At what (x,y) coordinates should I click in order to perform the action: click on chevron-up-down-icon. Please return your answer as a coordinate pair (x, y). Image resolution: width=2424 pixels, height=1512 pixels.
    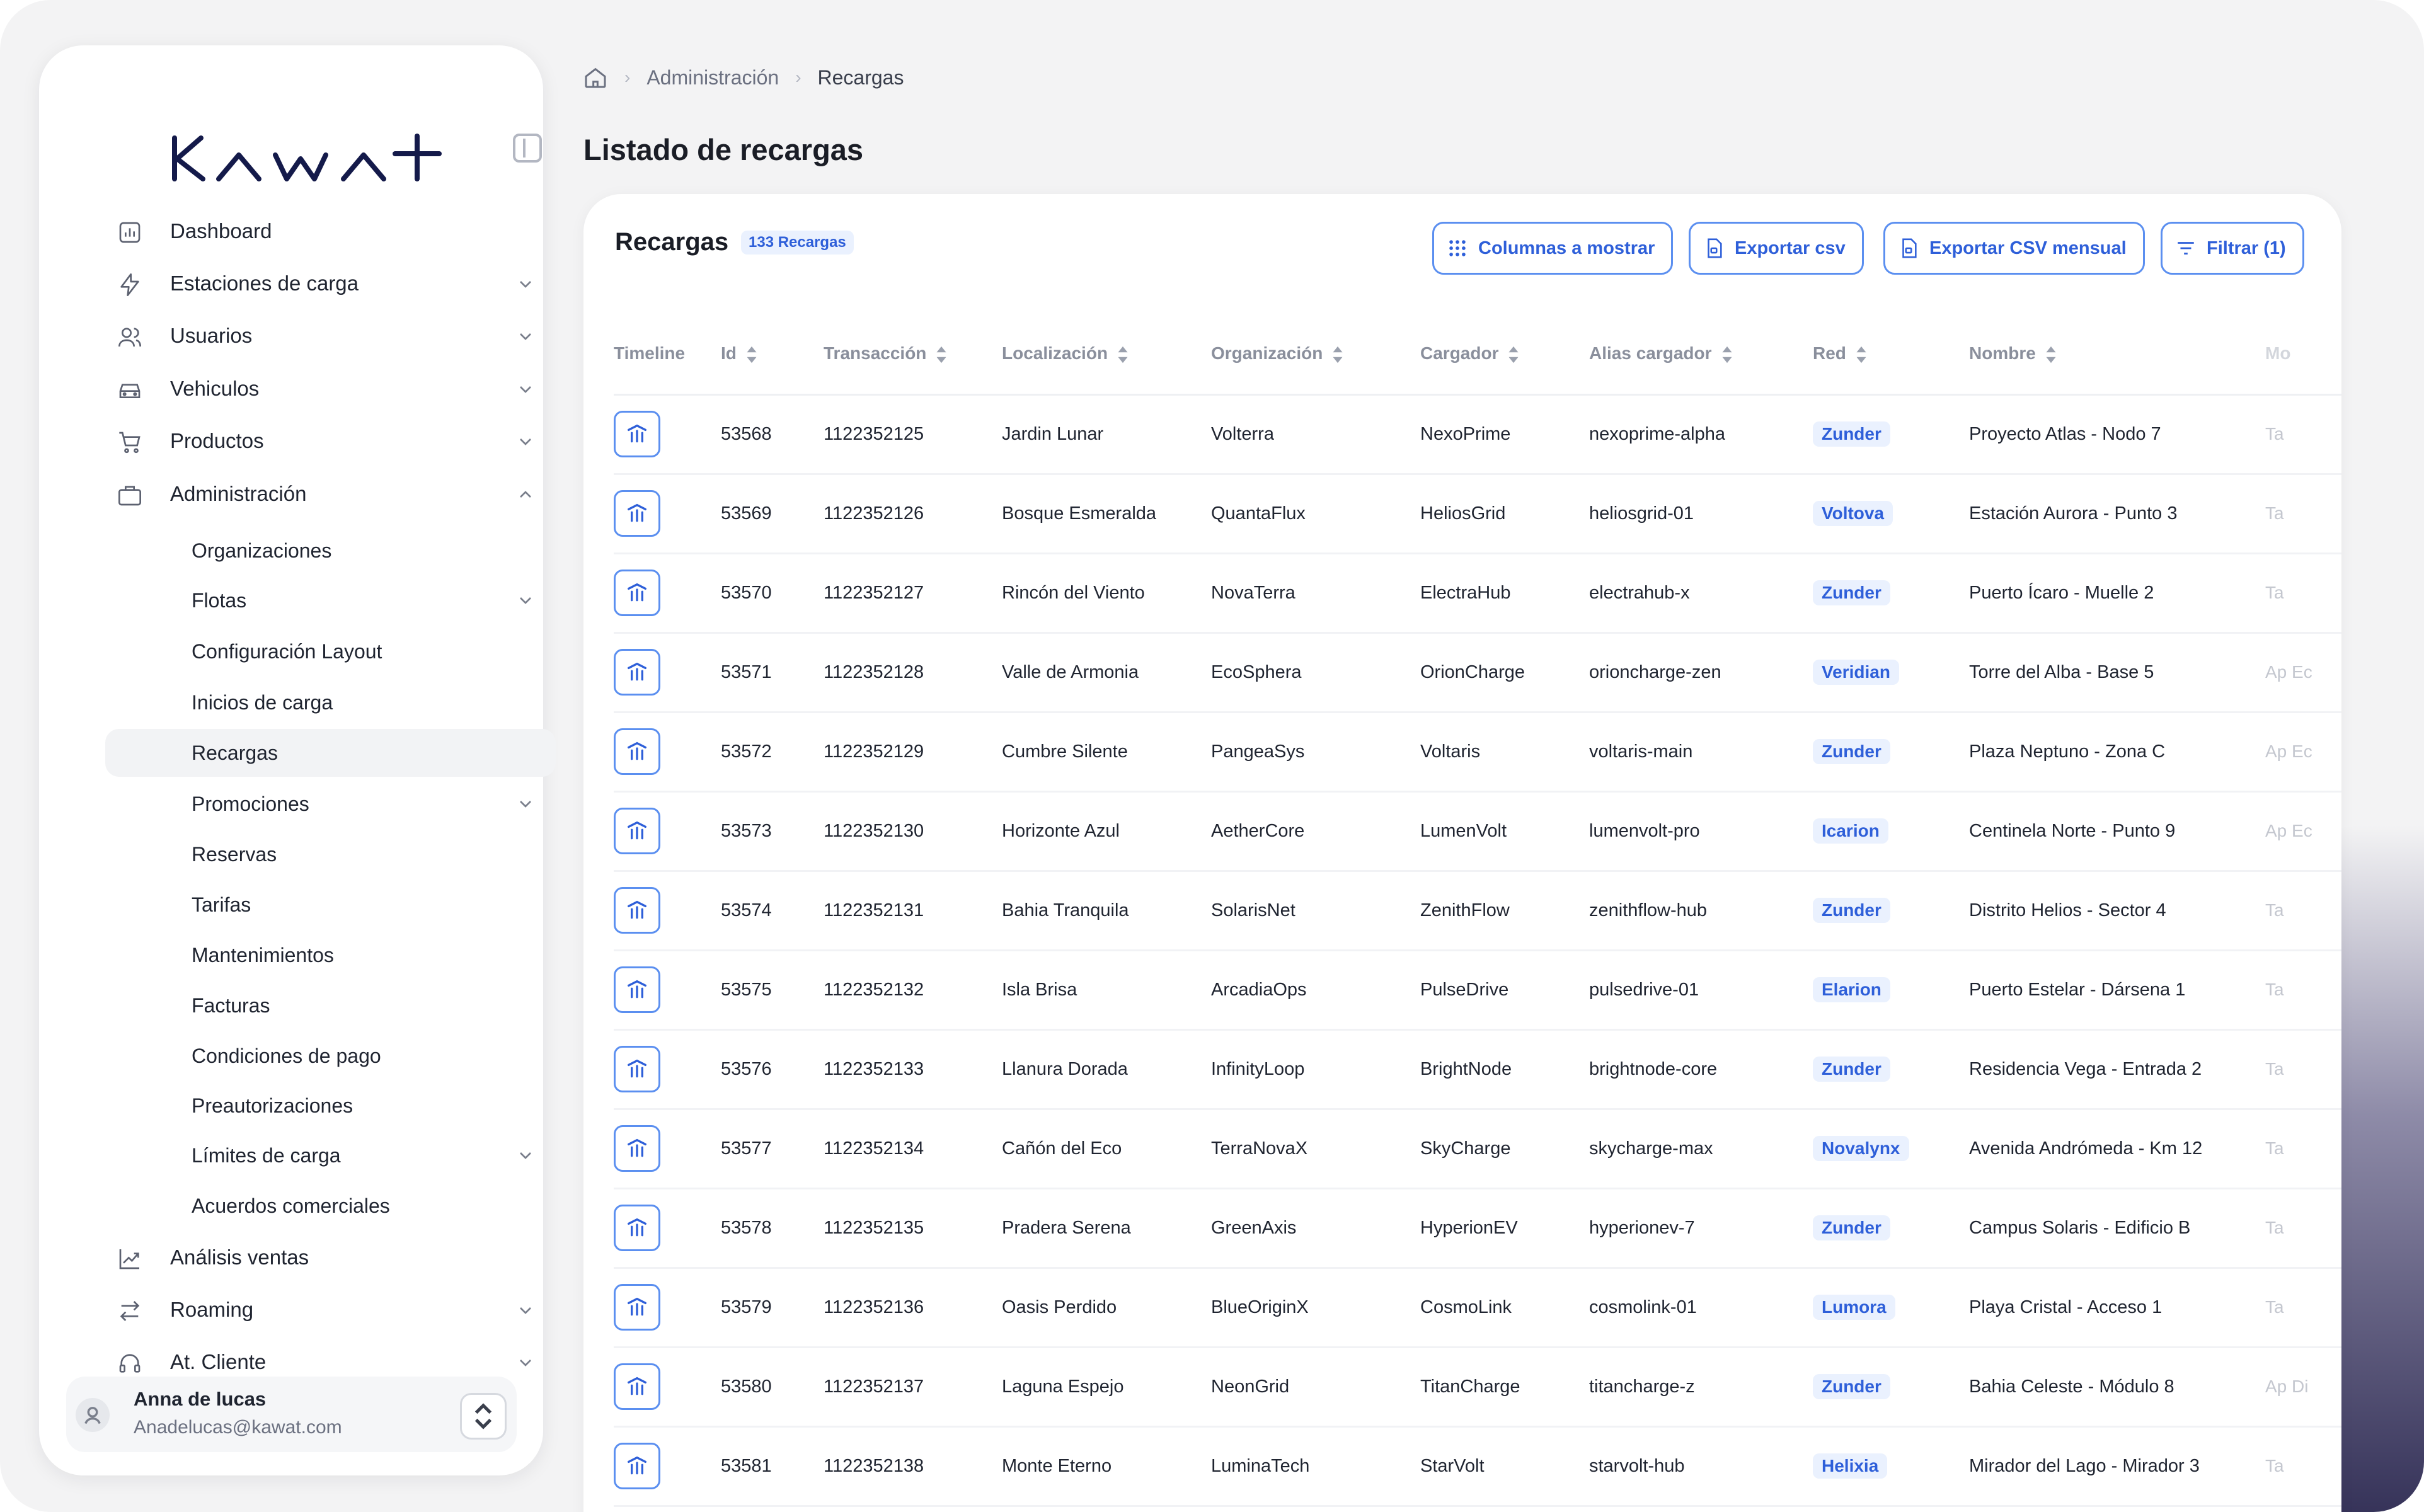
    Looking at the image, I should click on (483, 1416).